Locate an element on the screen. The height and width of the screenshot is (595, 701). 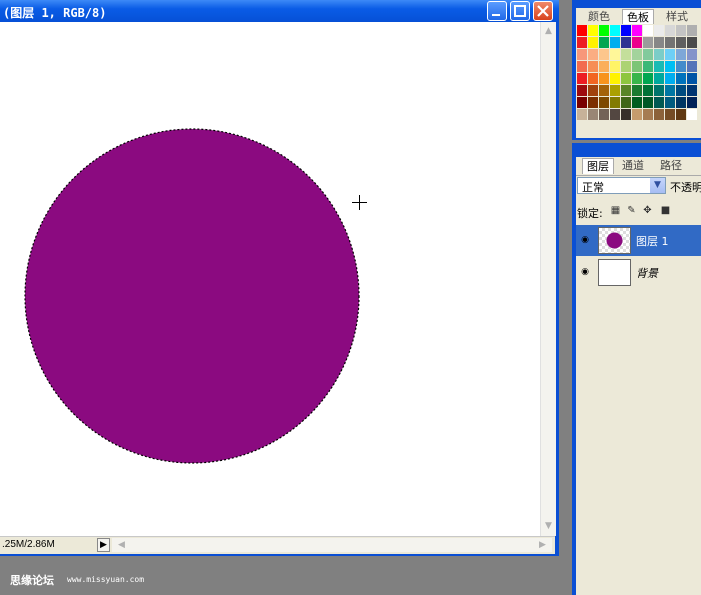
layer-row: ◉ 图层 1 is located at coordinates (638, 240).